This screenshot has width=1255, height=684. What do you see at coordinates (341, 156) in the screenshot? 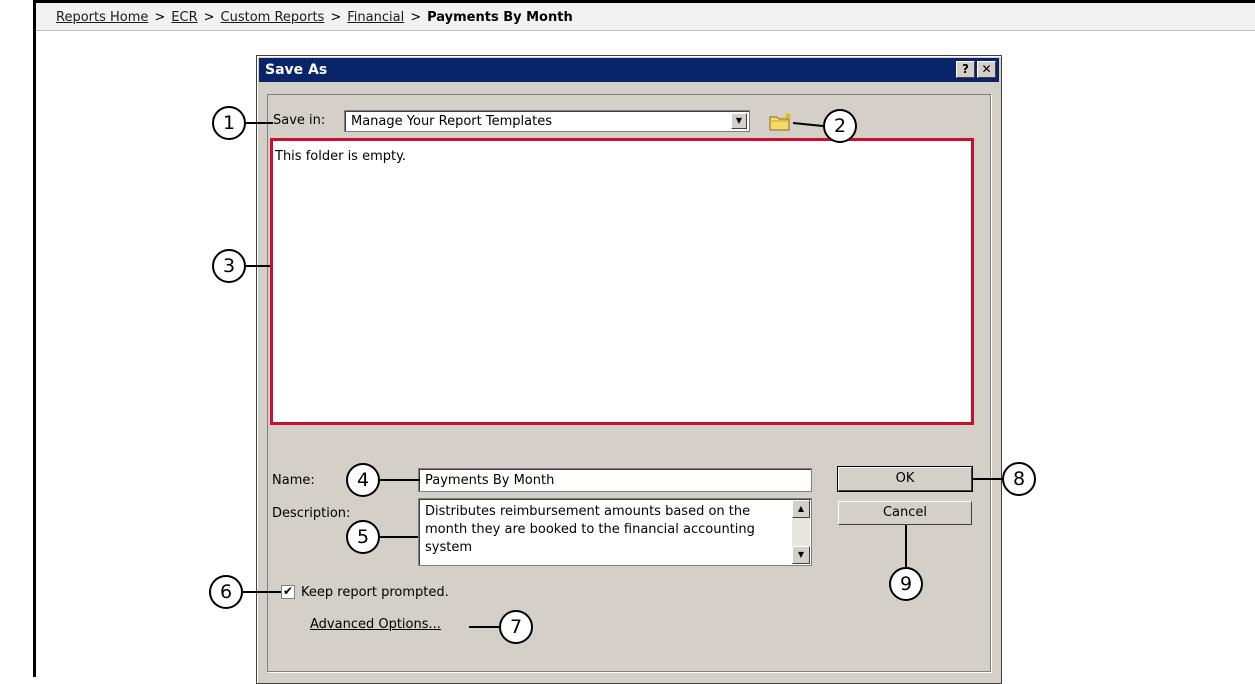
I see `empty-folder-message: This folder is empty.` at bounding box center [341, 156].